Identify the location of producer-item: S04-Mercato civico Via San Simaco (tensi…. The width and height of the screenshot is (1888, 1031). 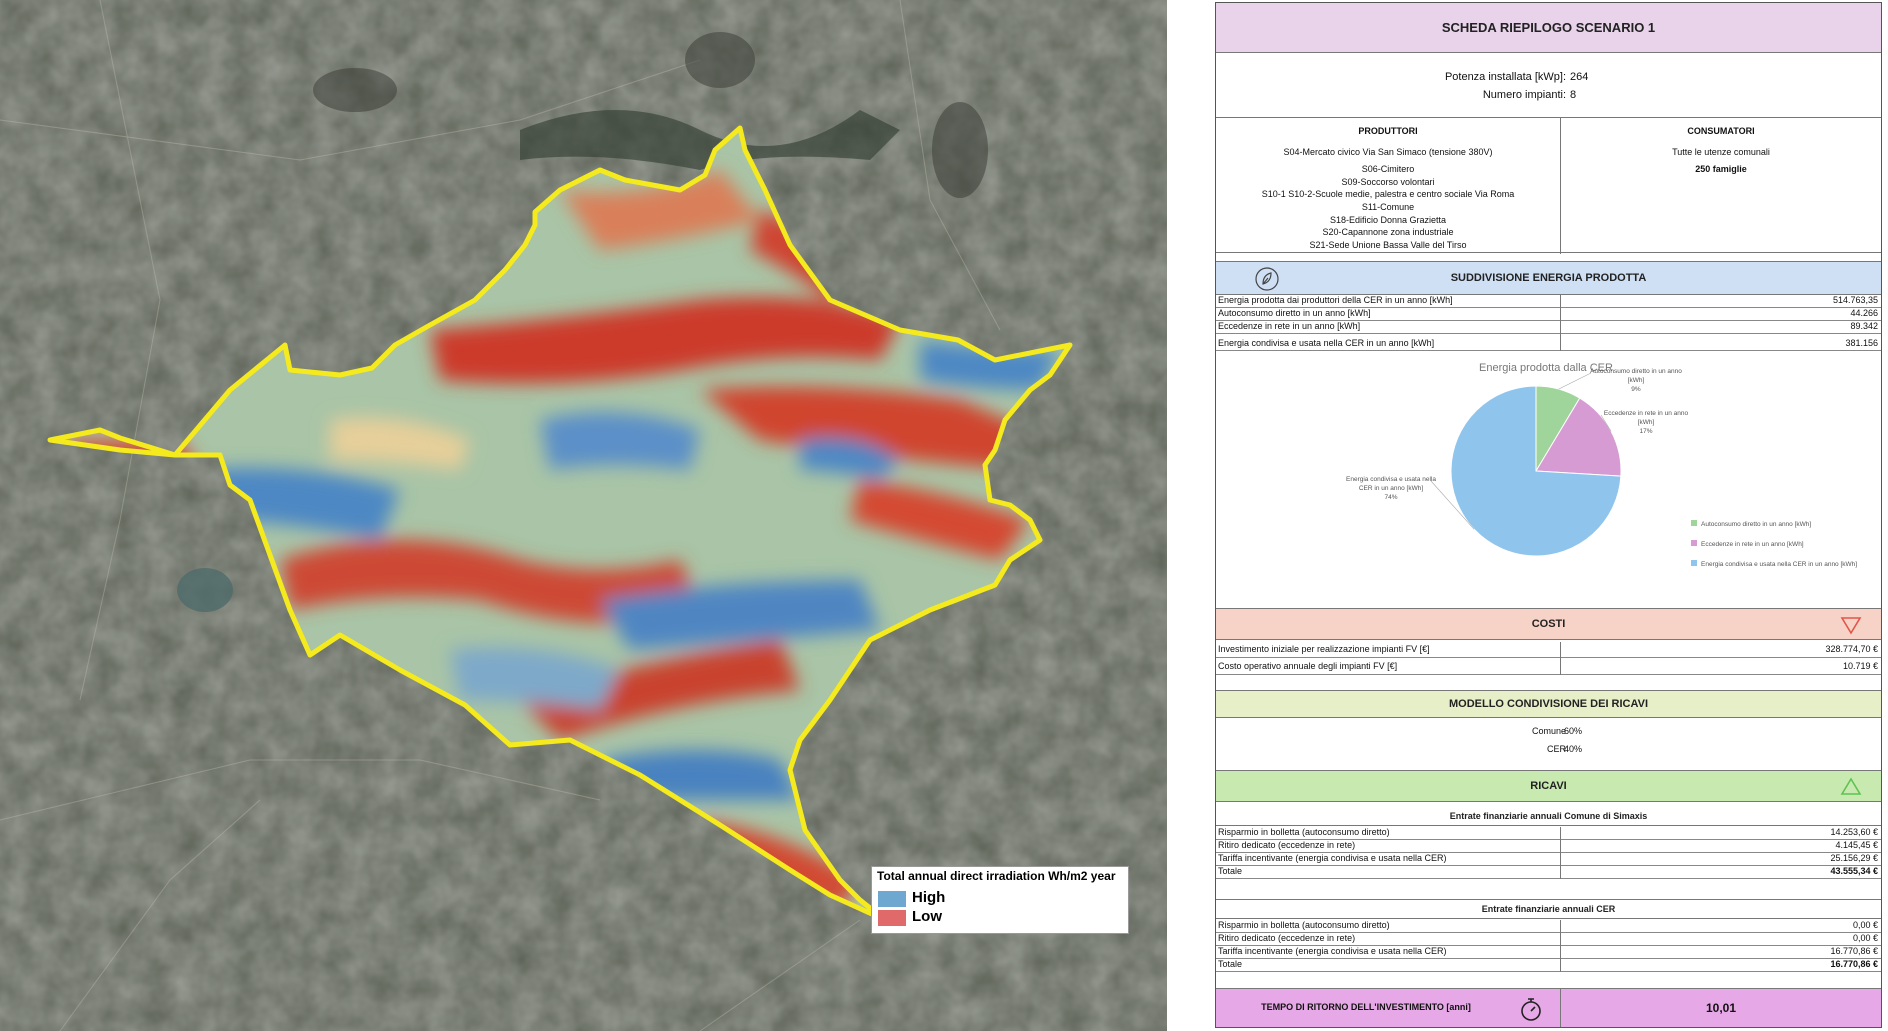
(1388, 152).